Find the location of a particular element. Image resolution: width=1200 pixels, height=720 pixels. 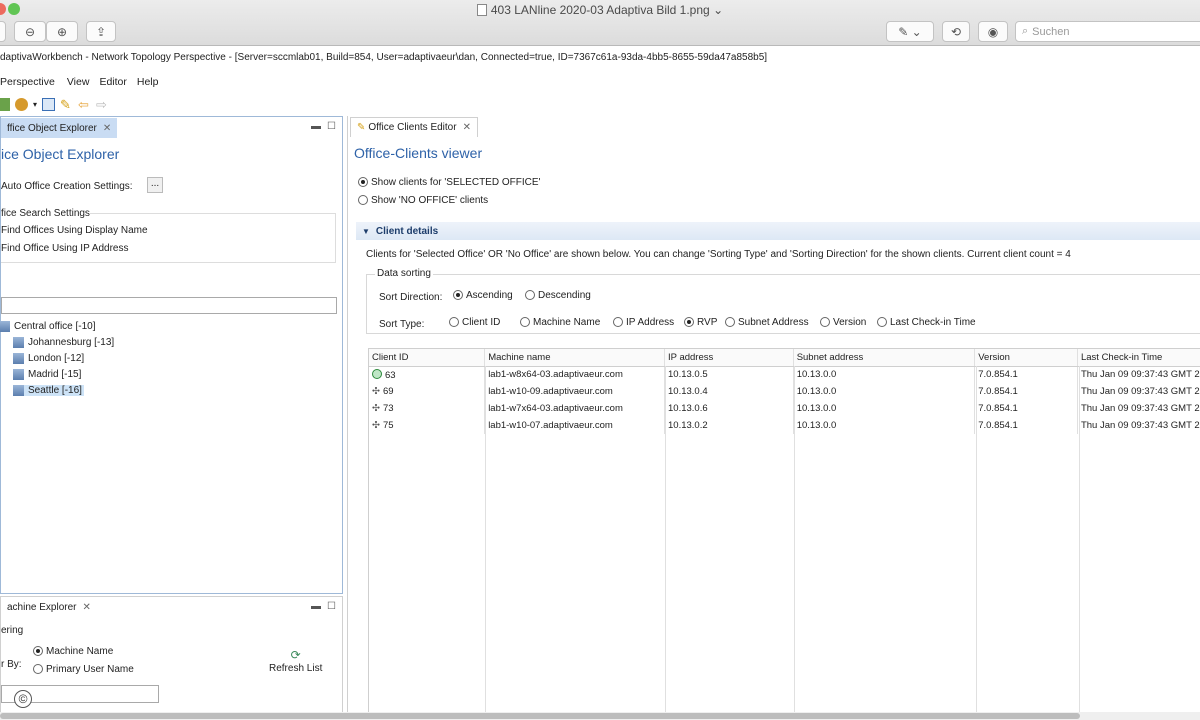

zoom-in-button: ⊕ is located at coordinates (62, 31).